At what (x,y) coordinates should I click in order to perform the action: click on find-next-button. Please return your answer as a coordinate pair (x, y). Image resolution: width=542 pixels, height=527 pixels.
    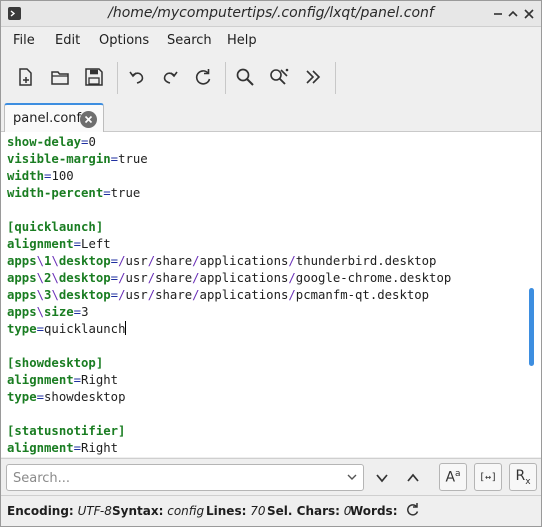
    Looking at the image, I should click on (382, 477).